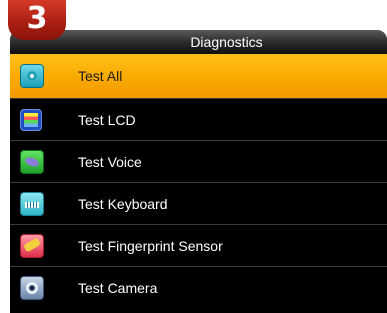  Describe the element at coordinates (198, 119) in the screenshot. I see `menu-item-test-lcd: Test LCD` at that location.